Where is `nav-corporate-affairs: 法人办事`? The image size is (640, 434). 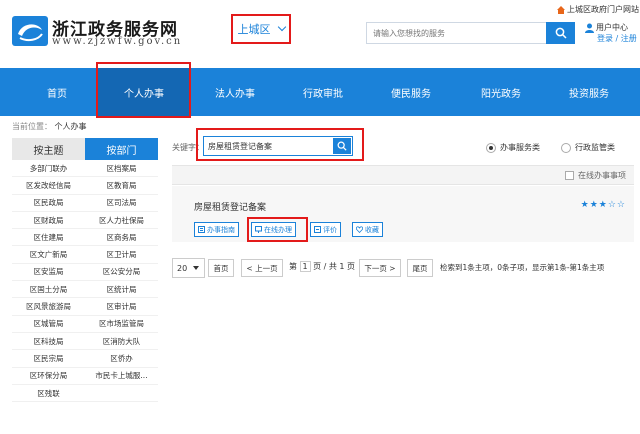
nav-corporate-affairs: 法人办事 is located at coordinates (235, 92).